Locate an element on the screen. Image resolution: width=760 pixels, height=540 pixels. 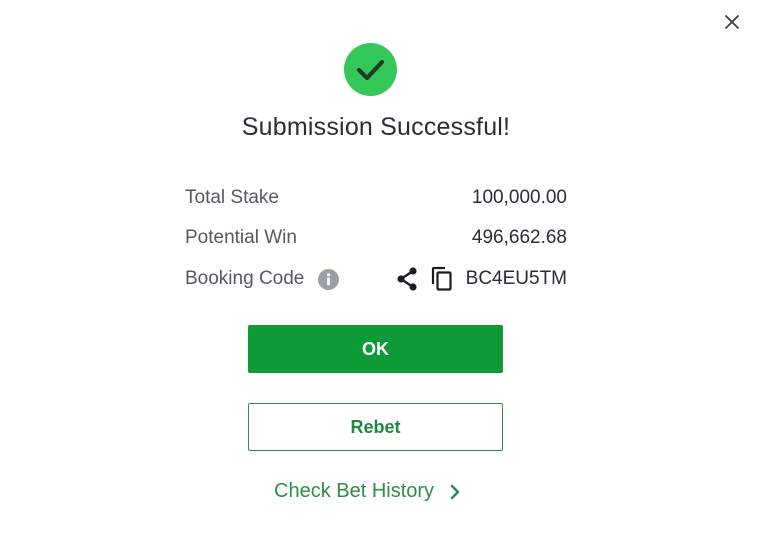
potential-win-row: Potential Win 496,662.68 is located at coordinates (376, 238).